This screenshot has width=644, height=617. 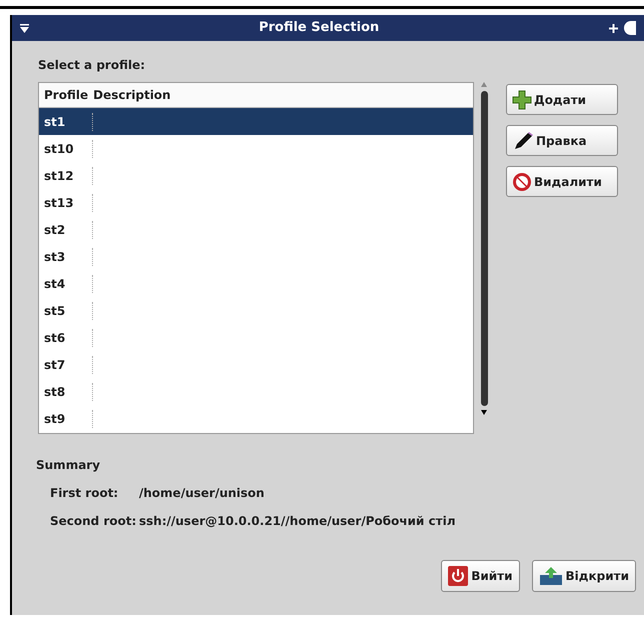 I want to click on table-cell: st3, so click(x=66, y=257).